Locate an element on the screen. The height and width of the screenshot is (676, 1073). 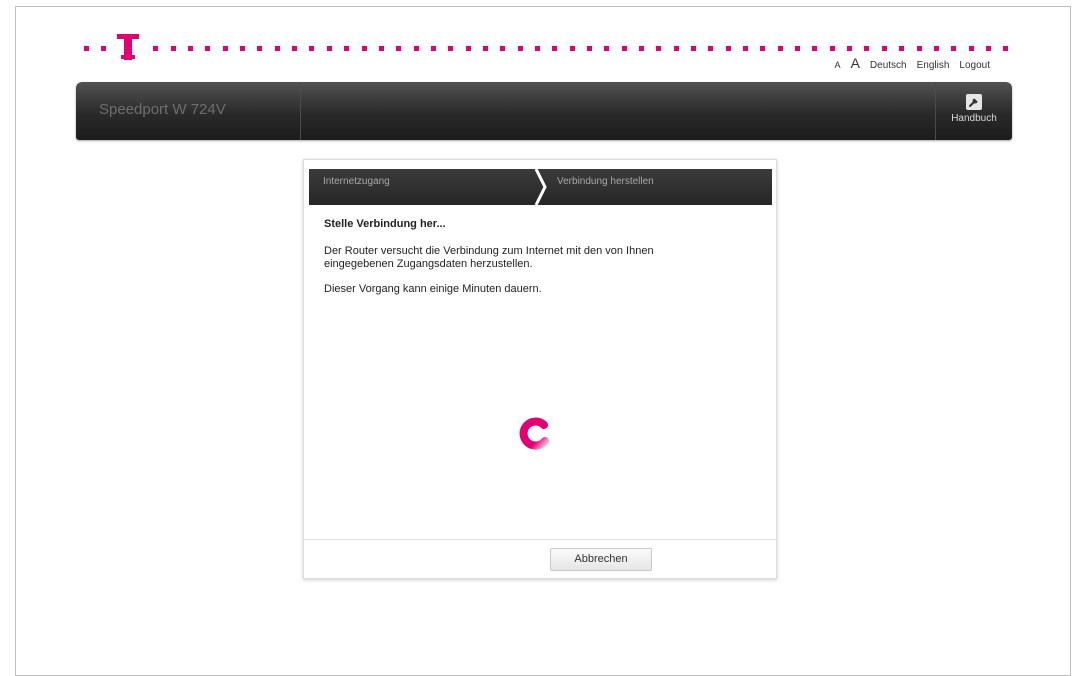
step-separator-chevron is located at coordinates (540, 187).